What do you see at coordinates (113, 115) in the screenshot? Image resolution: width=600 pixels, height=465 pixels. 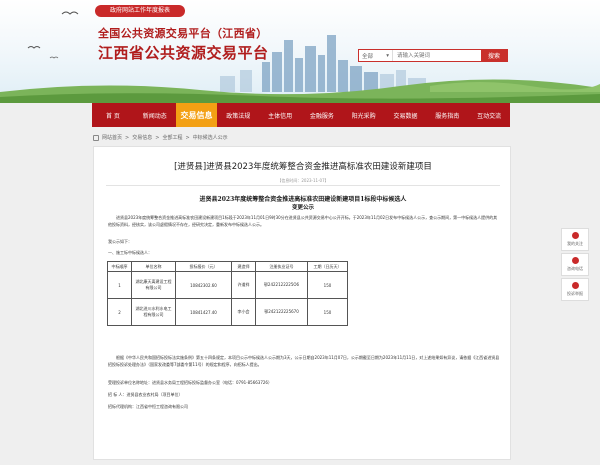 I see `nav-home: 首 页` at bounding box center [113, 115].